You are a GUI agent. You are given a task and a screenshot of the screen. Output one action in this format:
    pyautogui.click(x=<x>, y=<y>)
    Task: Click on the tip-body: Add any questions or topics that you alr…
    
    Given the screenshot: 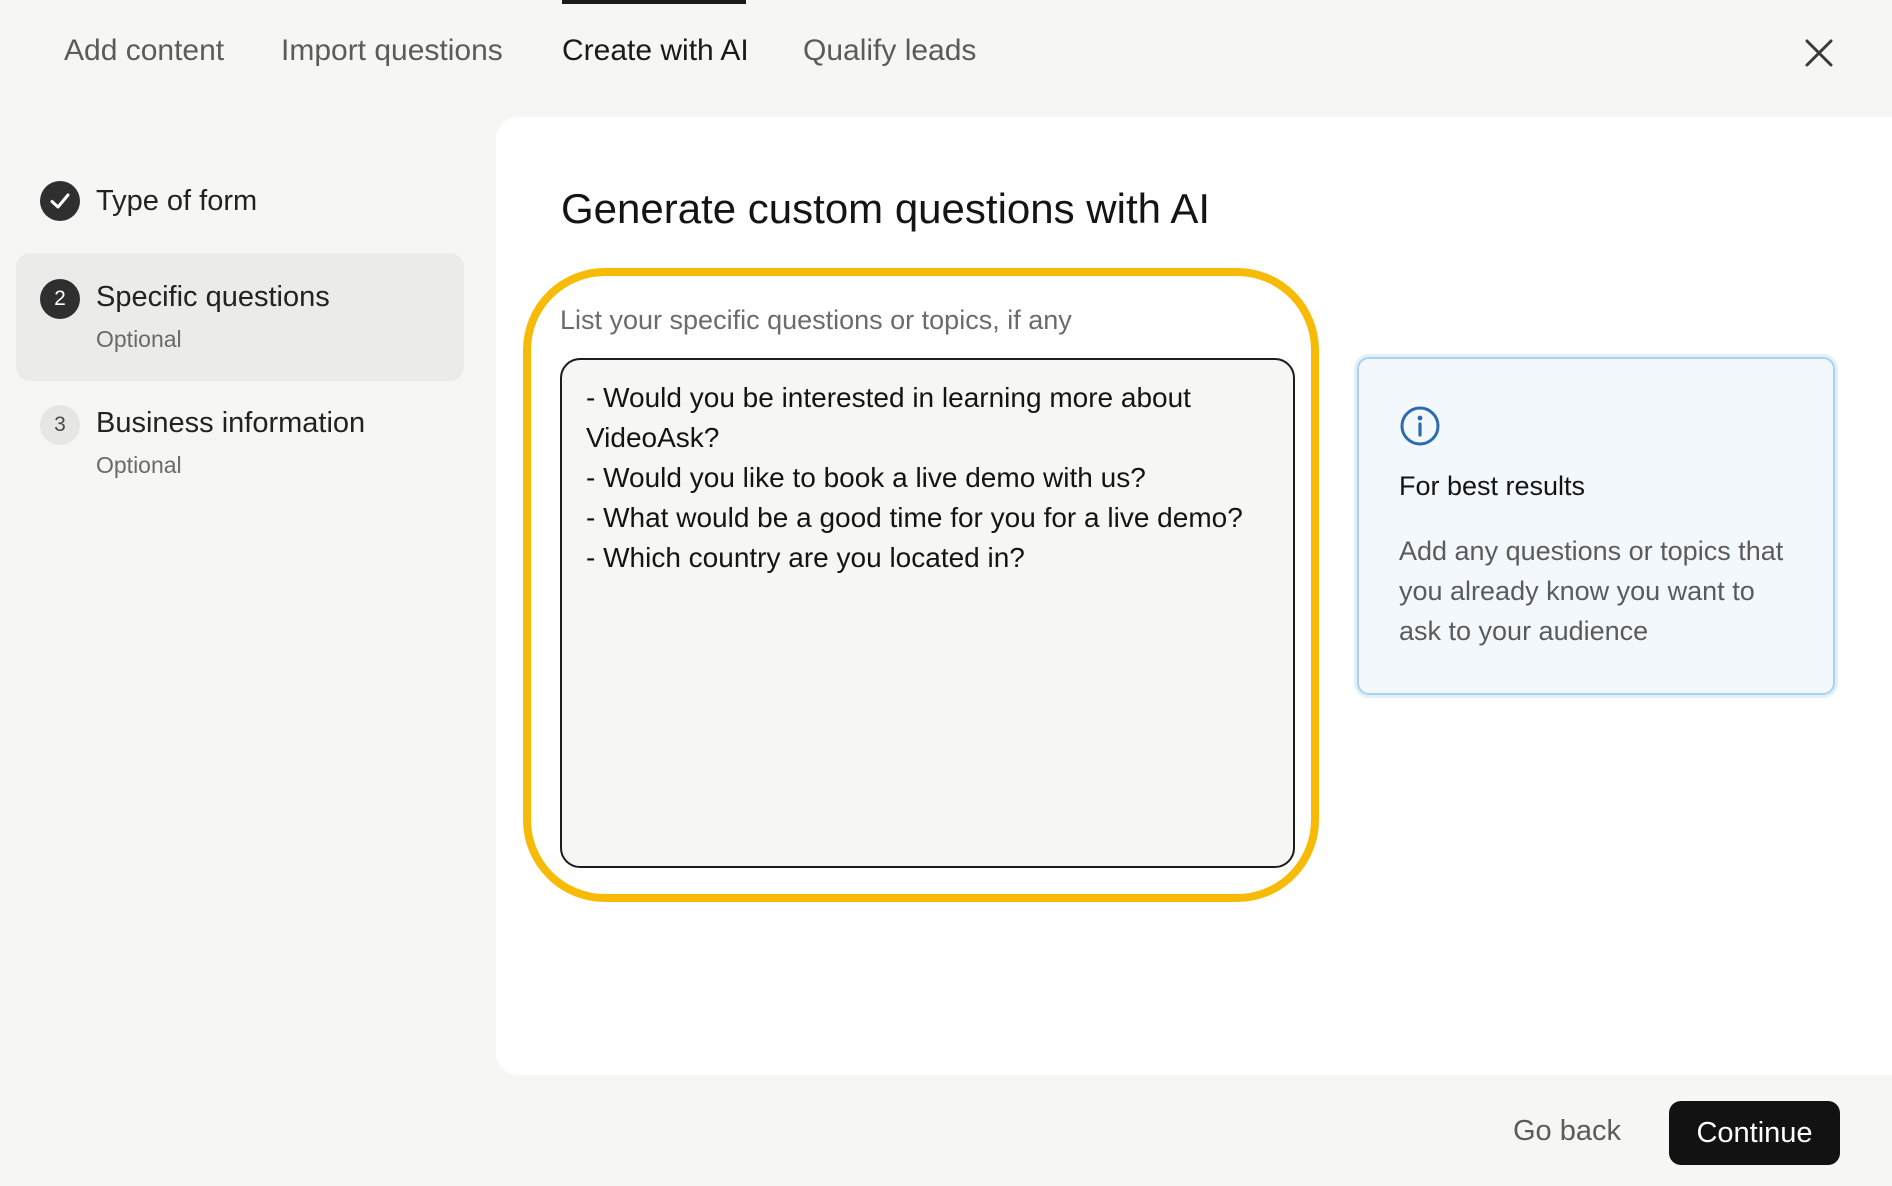 What is the action you would take?
    pyautogui.click(x=1591, y=591)
    